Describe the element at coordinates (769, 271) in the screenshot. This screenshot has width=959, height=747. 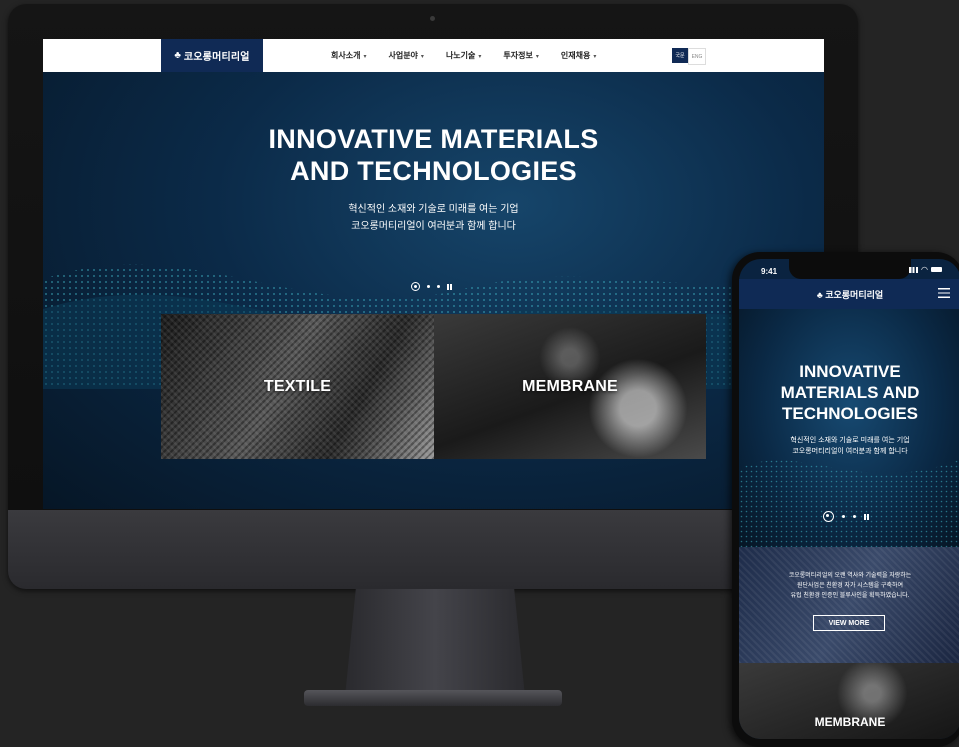
I see `status-time: 9:41` at that location.